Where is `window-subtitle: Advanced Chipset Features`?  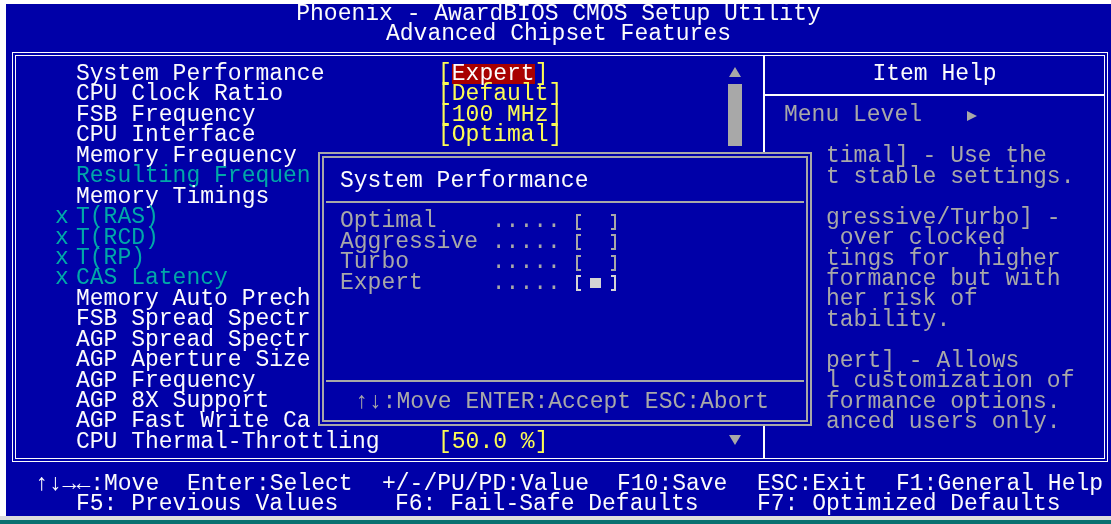 window-subtitle: Advanced Chipset Features is located at coordinates (558, 34).